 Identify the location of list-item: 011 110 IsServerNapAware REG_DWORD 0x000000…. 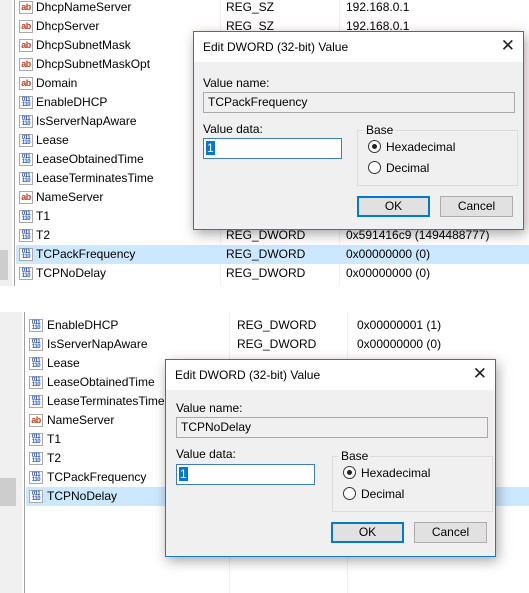
(264, 344).